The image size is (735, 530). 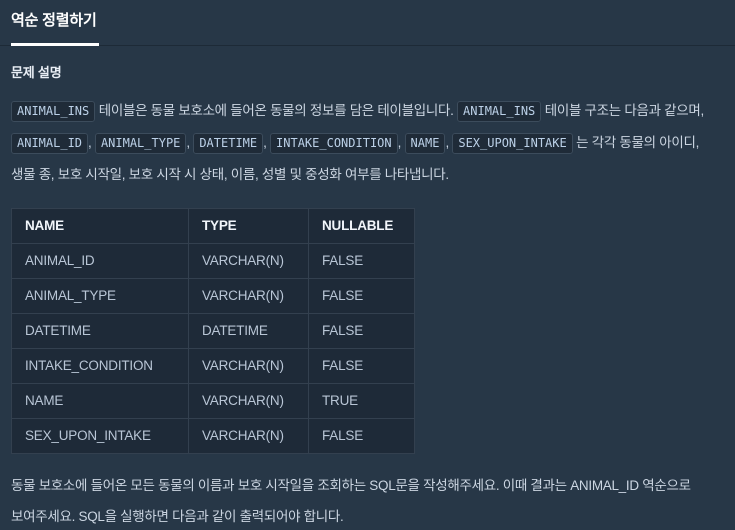 I want to click on cell-type: DATETIME, so click(x=248, y=331).